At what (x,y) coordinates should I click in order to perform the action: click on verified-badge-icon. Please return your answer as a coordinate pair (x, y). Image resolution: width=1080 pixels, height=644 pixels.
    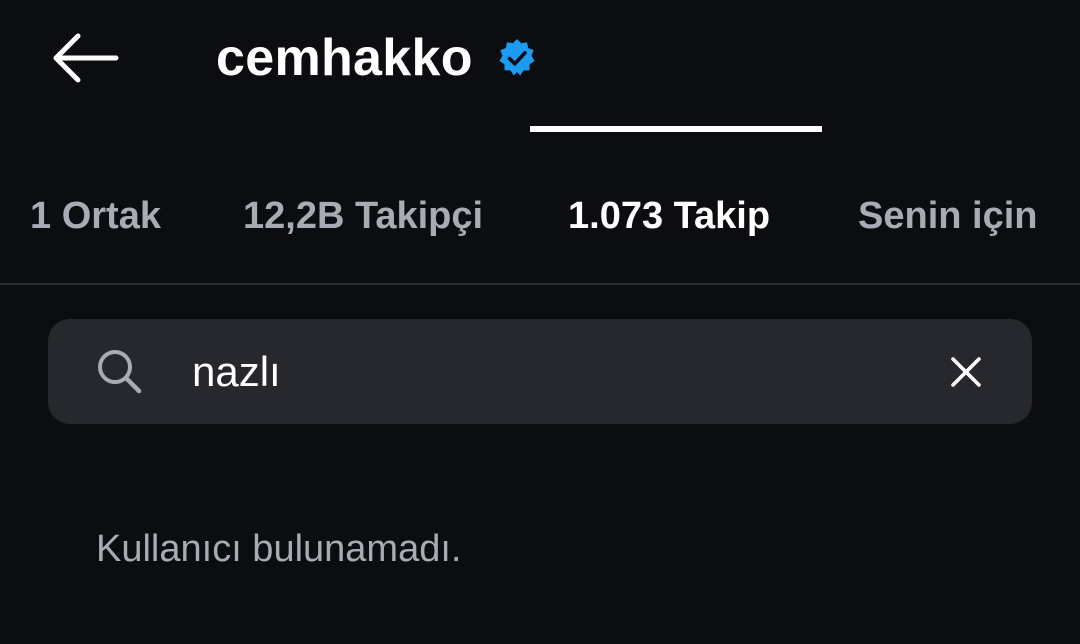
    Looking at the image, I should click on (517, 58).